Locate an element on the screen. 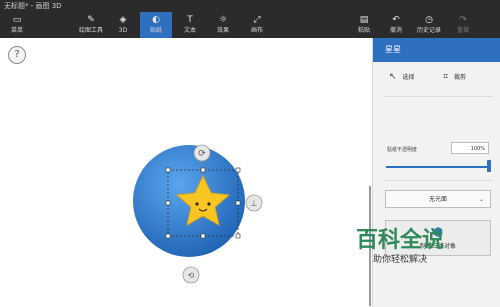  cursor-icon: ↖ is located at coordinates (393, 77).